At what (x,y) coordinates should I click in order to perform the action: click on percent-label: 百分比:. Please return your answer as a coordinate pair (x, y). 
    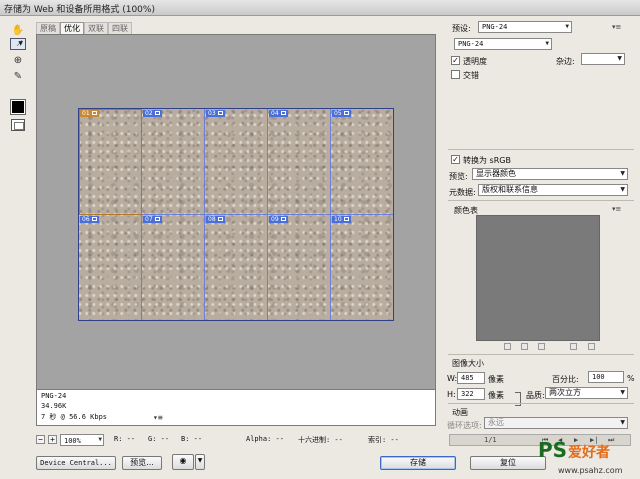
    Looking at the image, I should click on (565, 379).